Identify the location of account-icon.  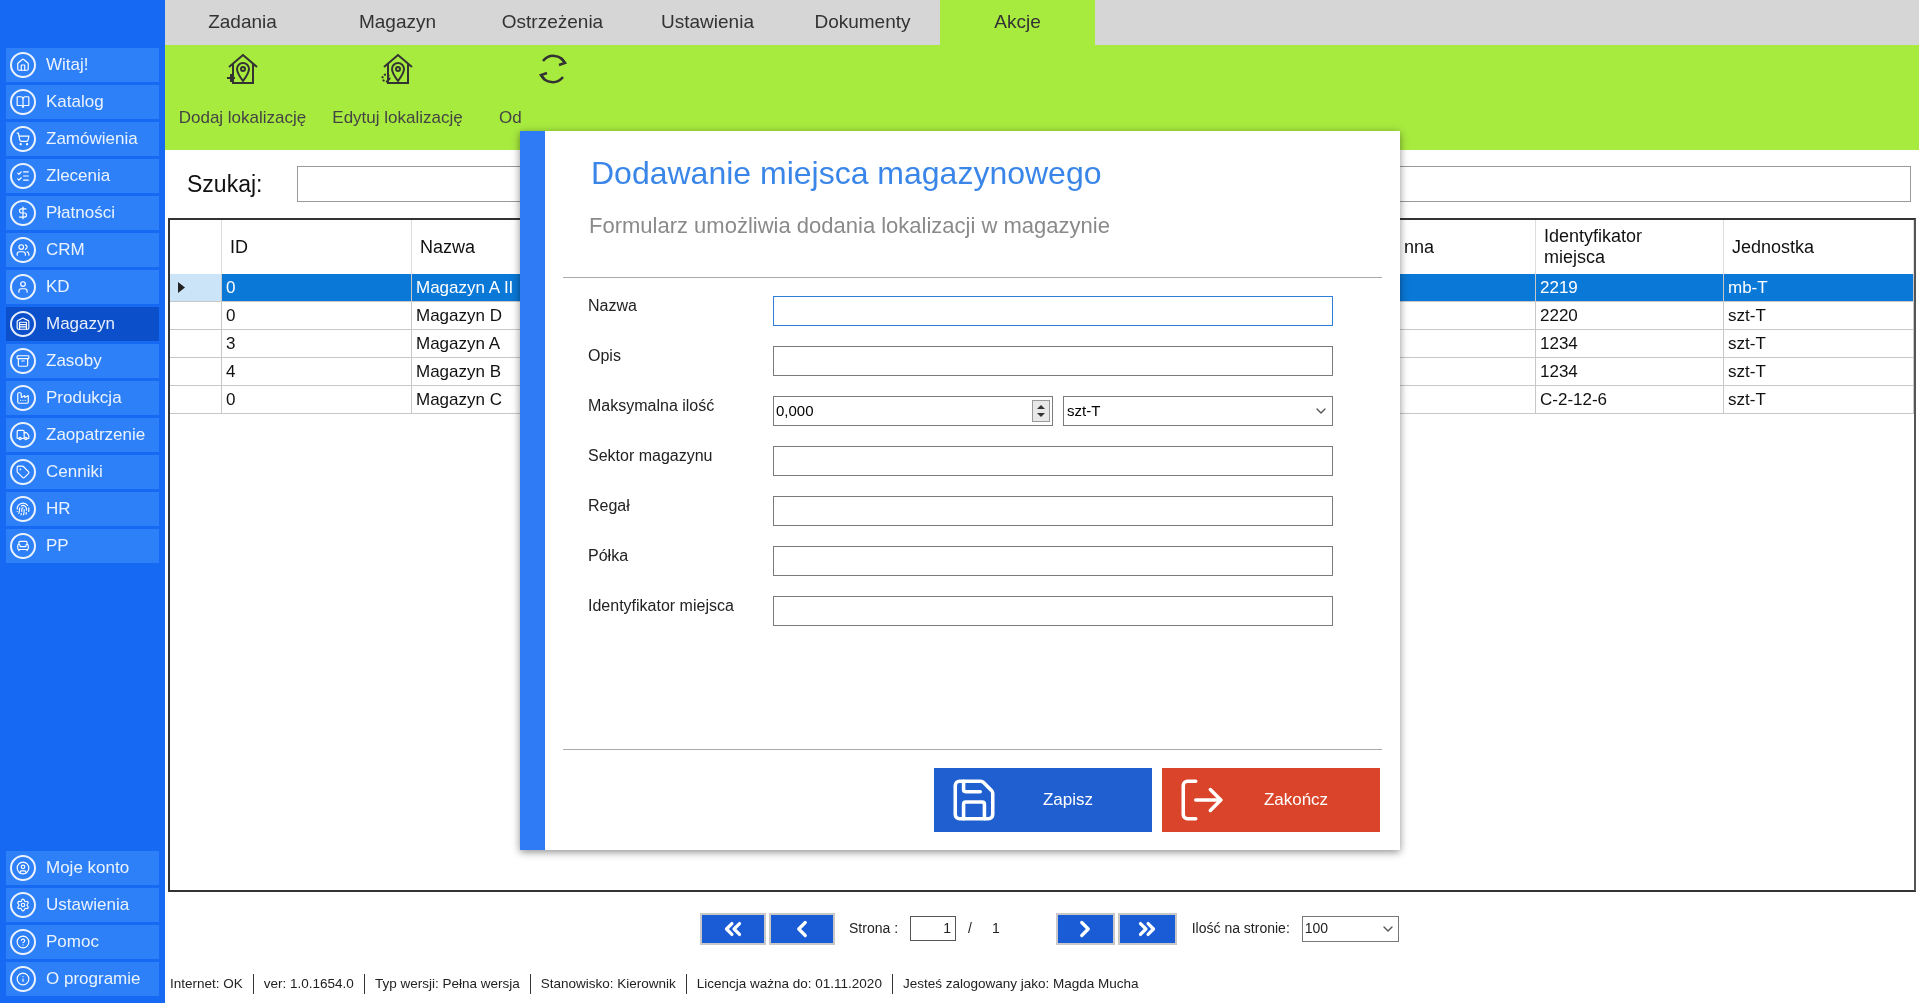
(23, 868).